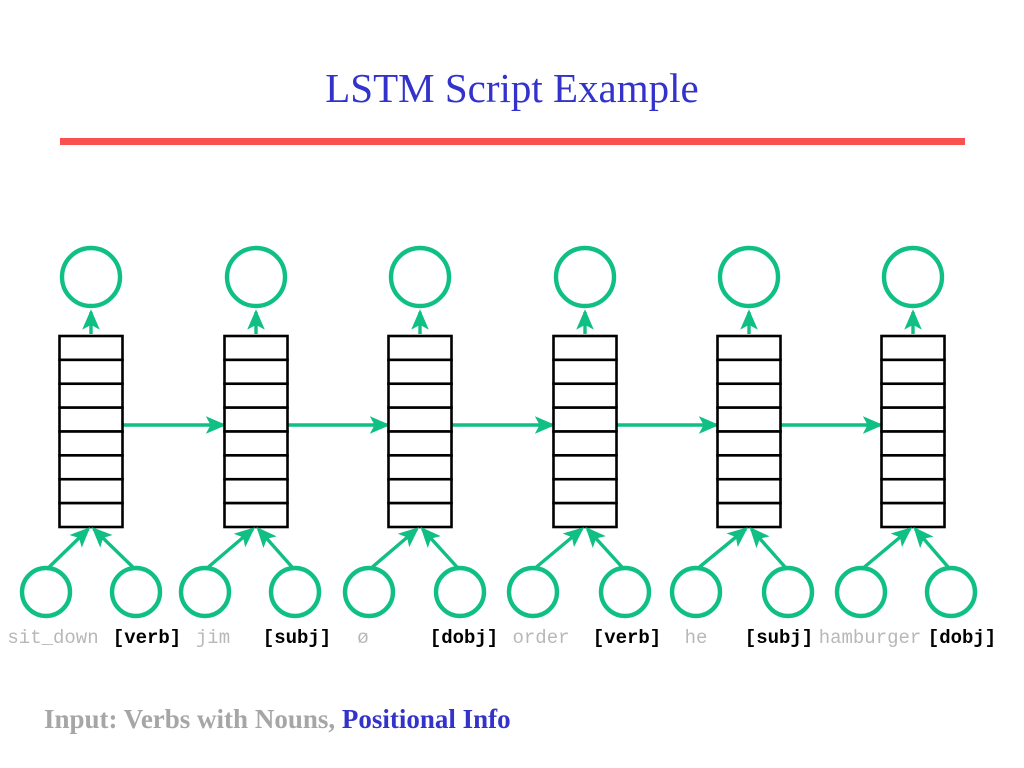  I want to click on token-label: sit_down, so click(53, 638).